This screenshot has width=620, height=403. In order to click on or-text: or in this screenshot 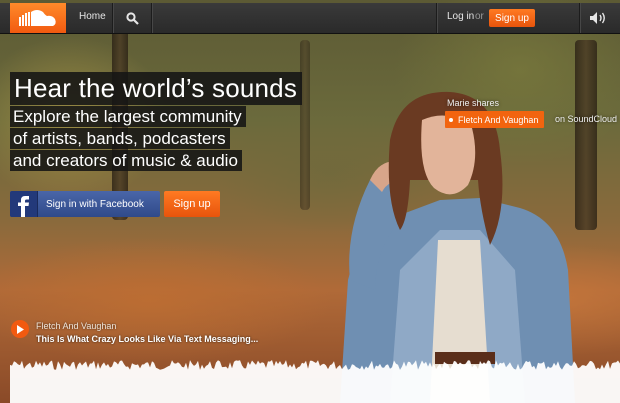, I will do `click(479, 16)`.